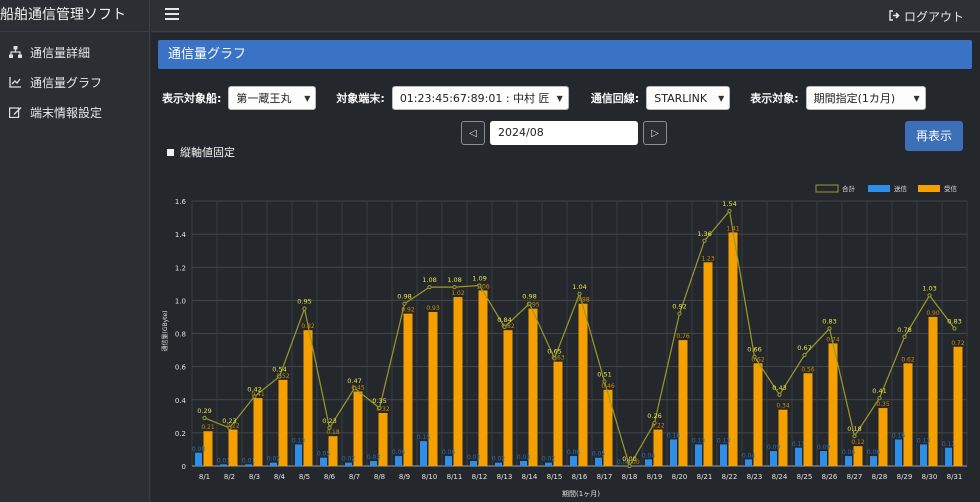  What do you see at coordinates (688, 98) in the screenshot?
I see `line-select: STARLINK ▼` at bounding box center [688, 98].